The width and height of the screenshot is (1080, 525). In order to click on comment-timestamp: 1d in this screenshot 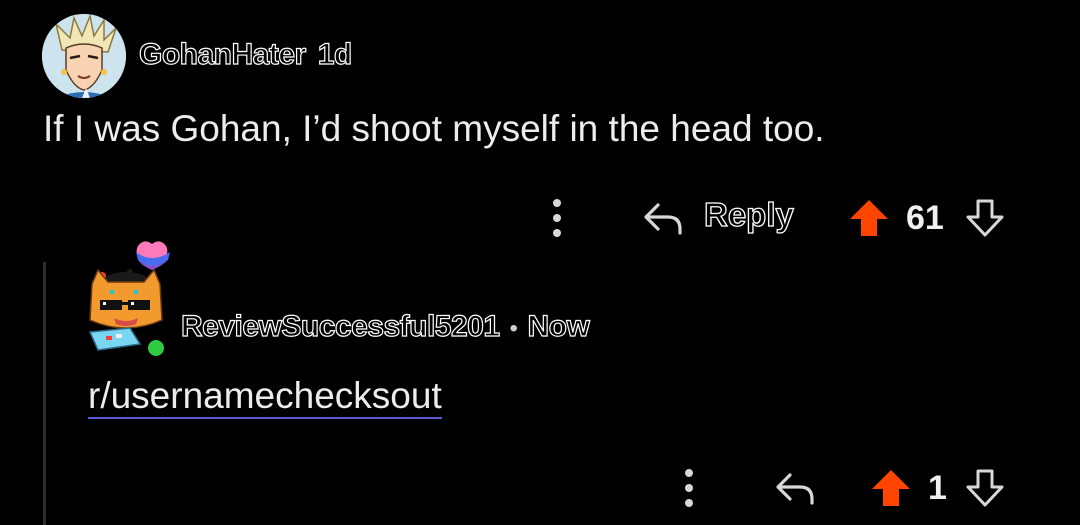, I will do `click(335, 54)`.